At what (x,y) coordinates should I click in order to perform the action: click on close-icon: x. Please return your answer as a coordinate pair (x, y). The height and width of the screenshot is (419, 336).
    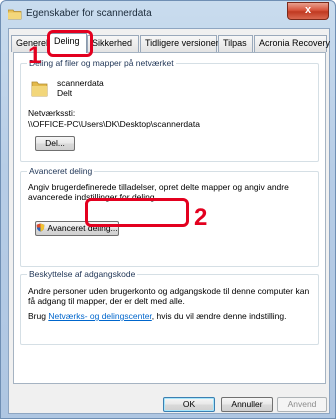
    Looking at the image, I should click on (308, 10).